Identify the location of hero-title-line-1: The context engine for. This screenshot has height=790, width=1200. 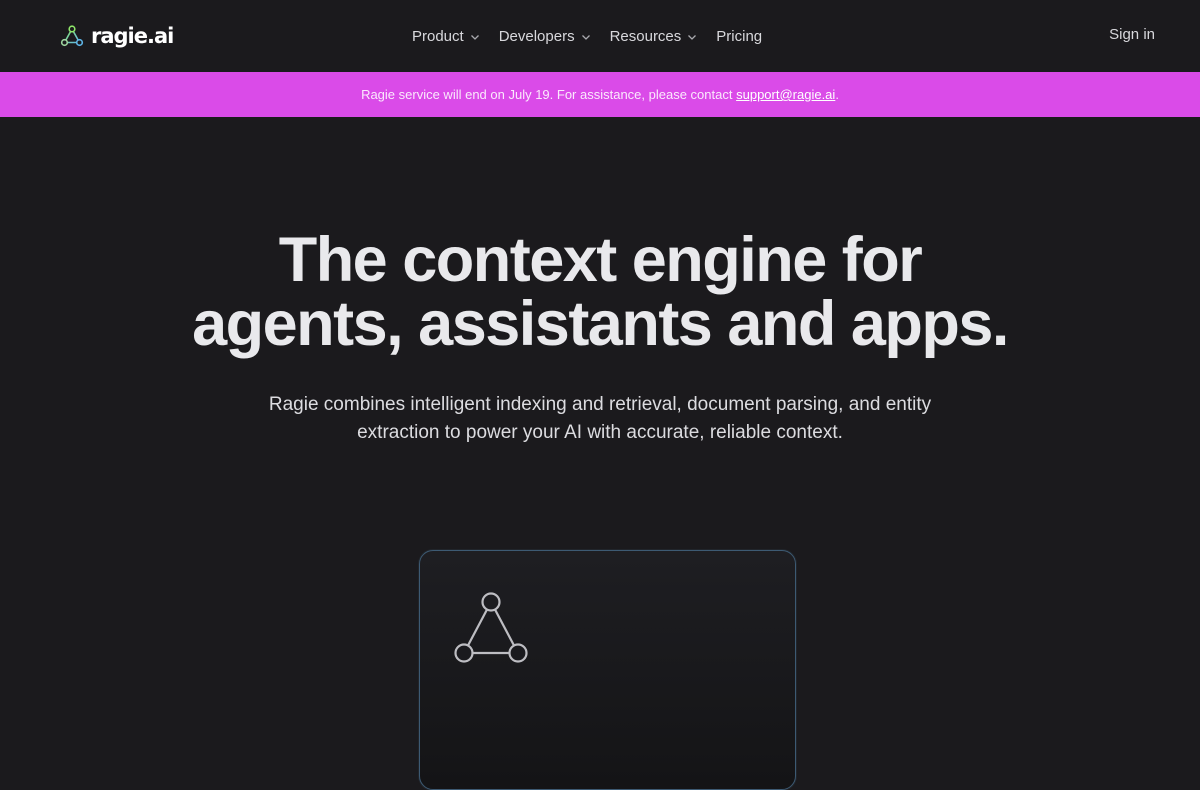
(600, 260).